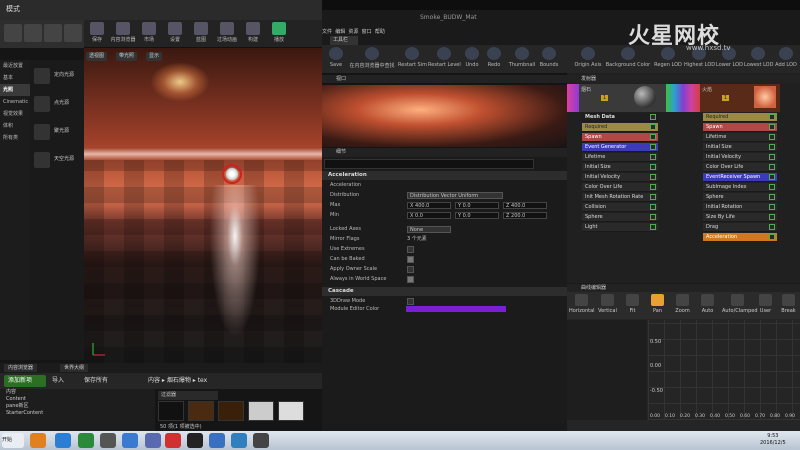  Describe the element at coordinates (740, 137) in the screenshot. I see `emitter-module: Lifetime` at that location.